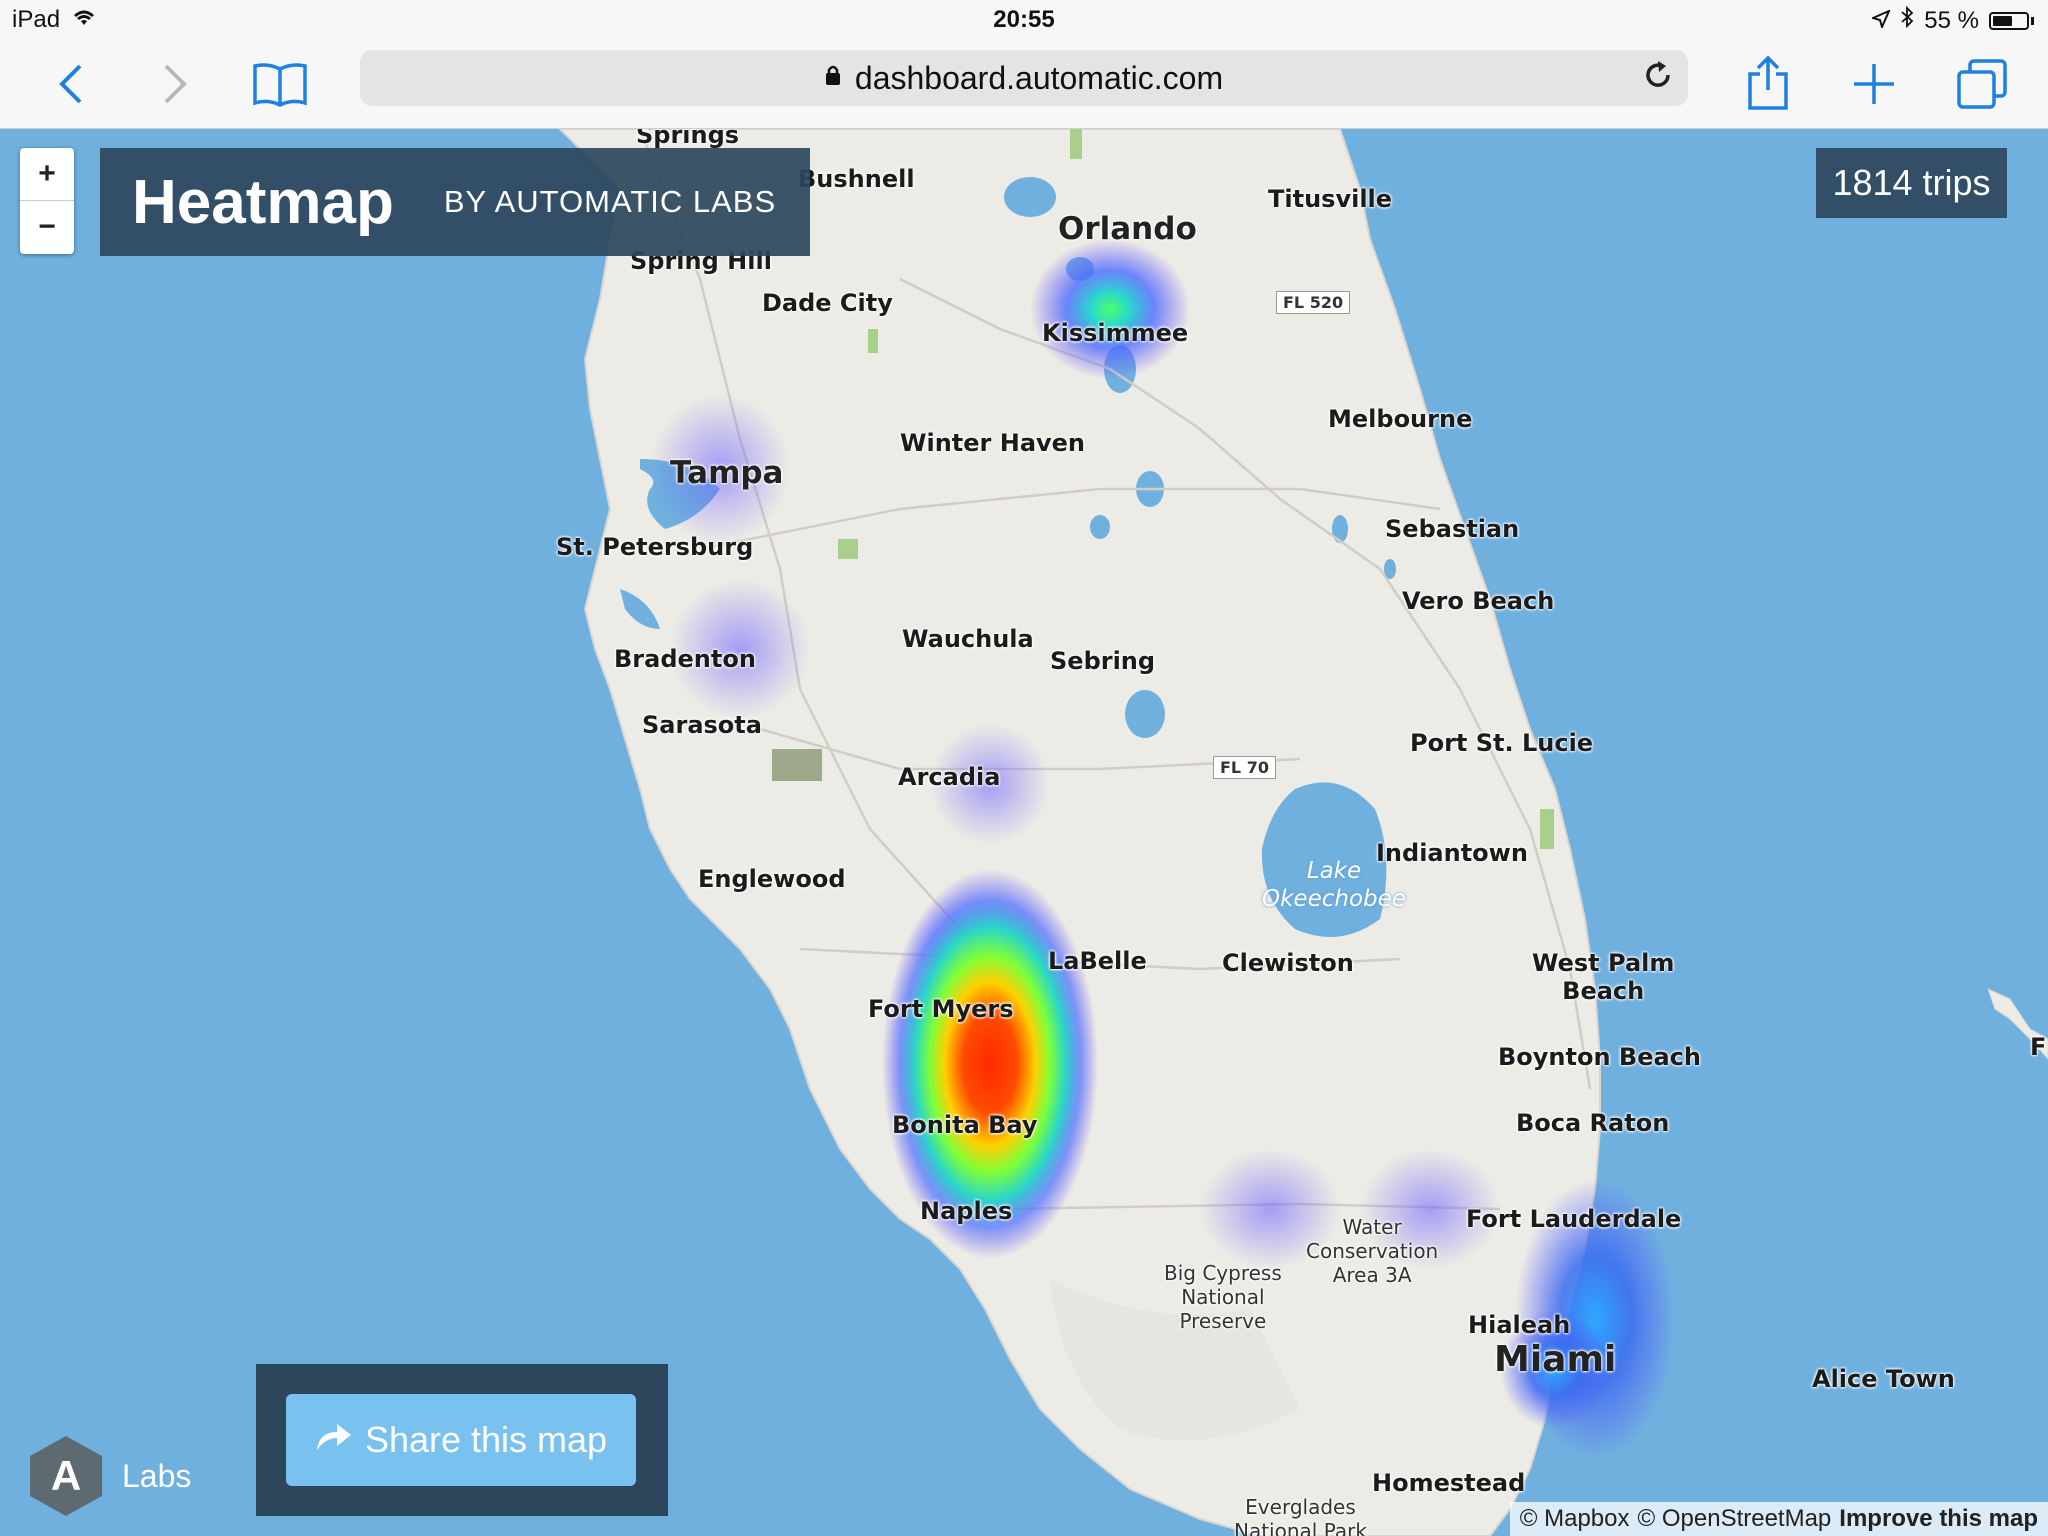 The width and height of the screenshot is (2048, 1536). I want to click on map-label-city: Miami, so click(1555, 1359).